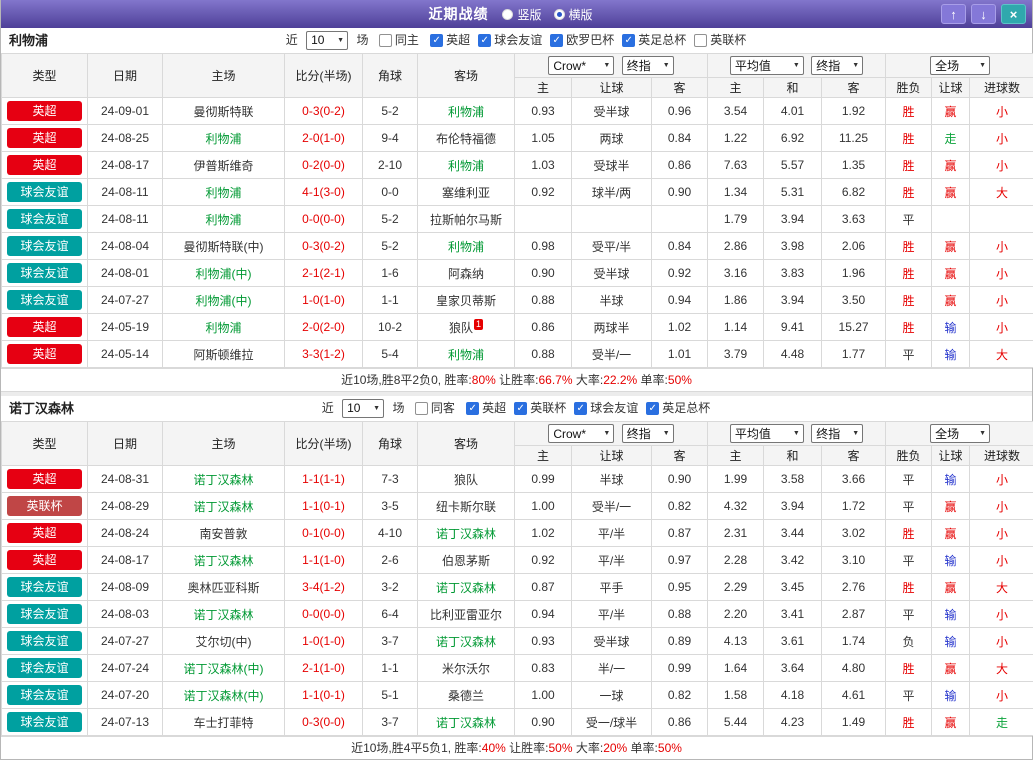  Describe the element at coordinates (399, 40) in the screenshot. I see `filter-same-home-checkbox: 同主` at that location.